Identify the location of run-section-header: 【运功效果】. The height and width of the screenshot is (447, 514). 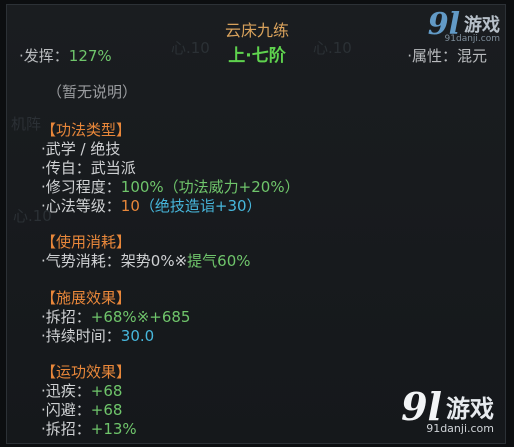
(86, 372).